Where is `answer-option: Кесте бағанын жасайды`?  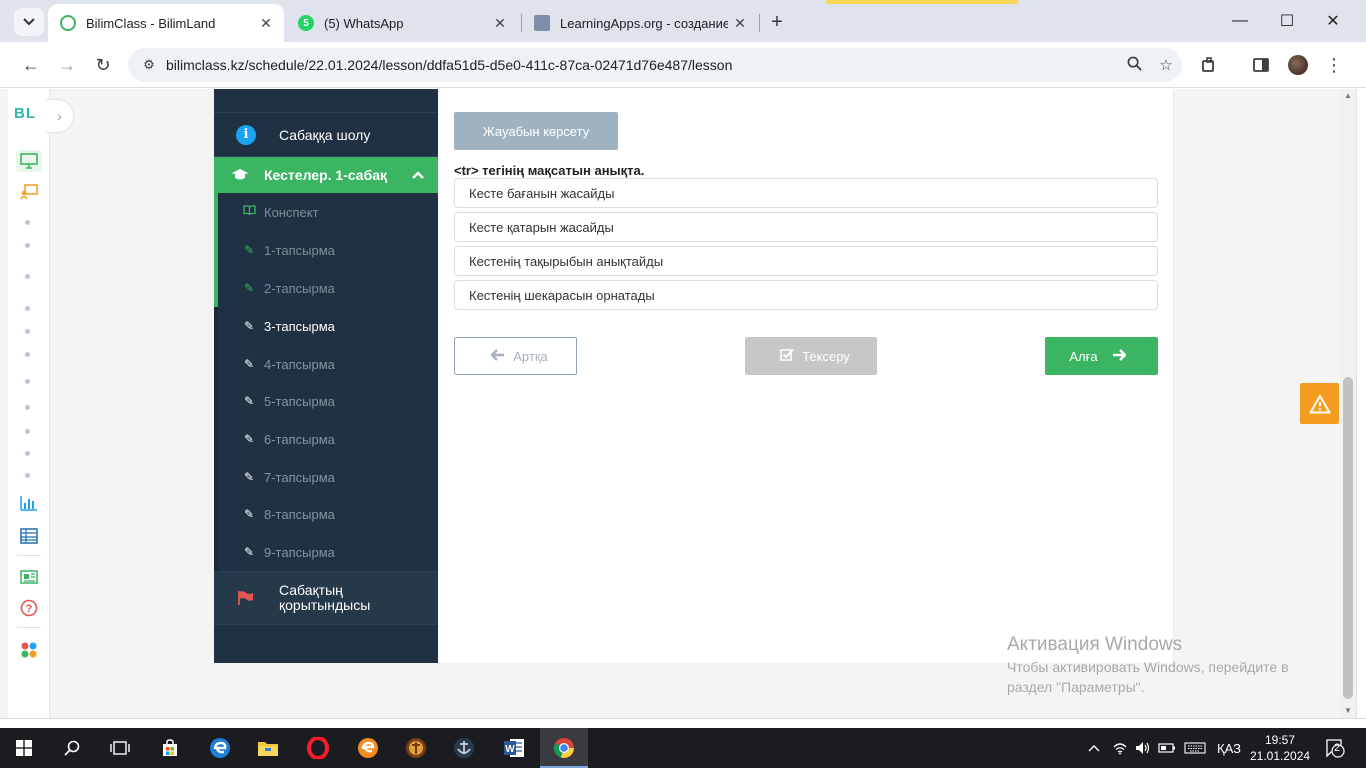
answer-option: Кесте бағанын жасайды is located at coordinates (806, 193).